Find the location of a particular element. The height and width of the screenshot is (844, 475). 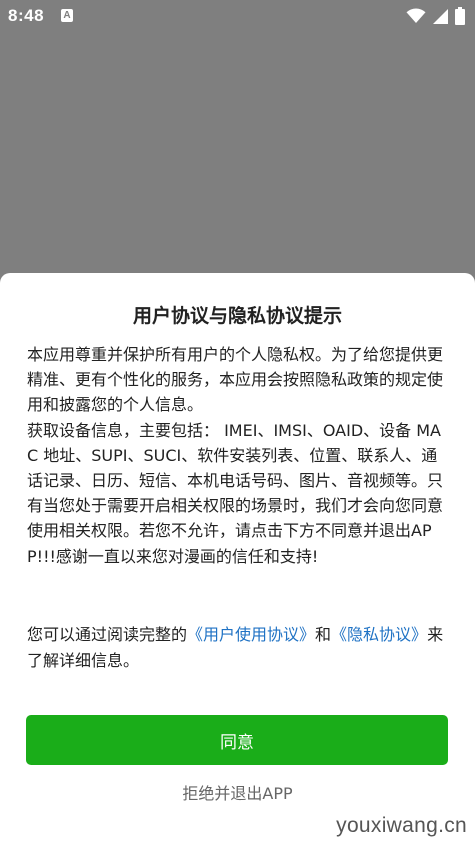

status-icons is located at coordinates (435, 16).